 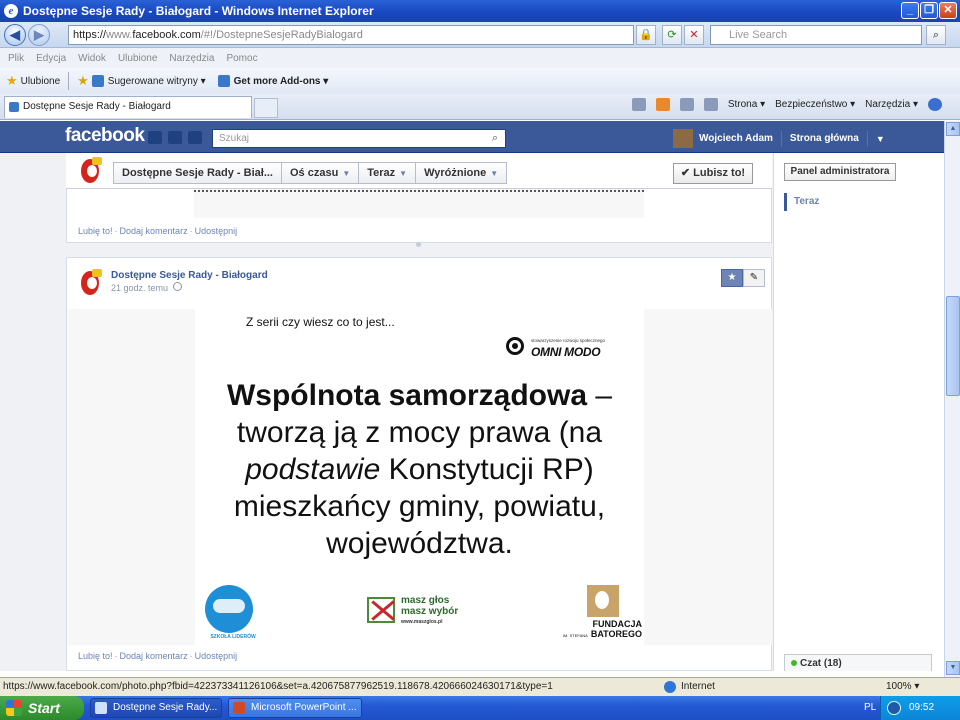 I want to click on right-column: Panel administratora Teraz Czat (18), so click(x=858, y=412).